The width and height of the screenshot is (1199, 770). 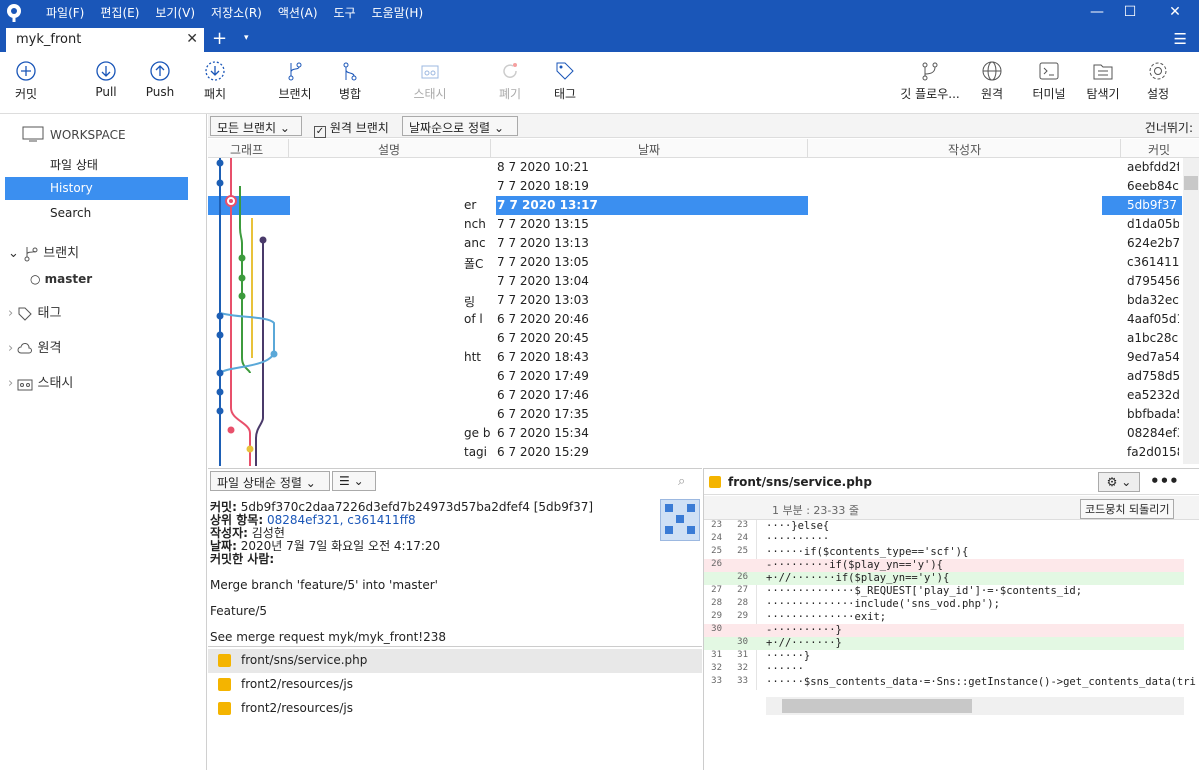 I want to click on close-tab-icon: ✕, so click(x=192, y=39).